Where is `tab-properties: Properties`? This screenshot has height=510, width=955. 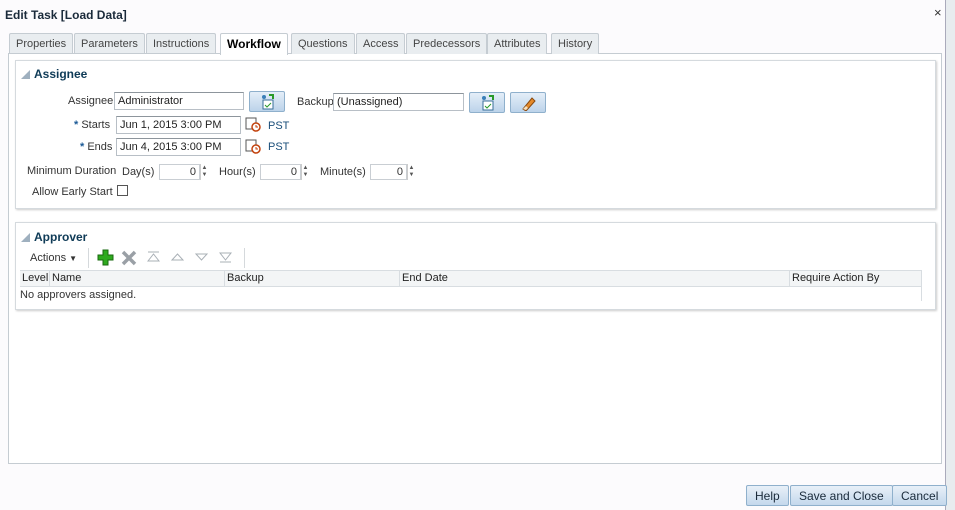 tab-properties: Properties is located at coordinates (41, 43).